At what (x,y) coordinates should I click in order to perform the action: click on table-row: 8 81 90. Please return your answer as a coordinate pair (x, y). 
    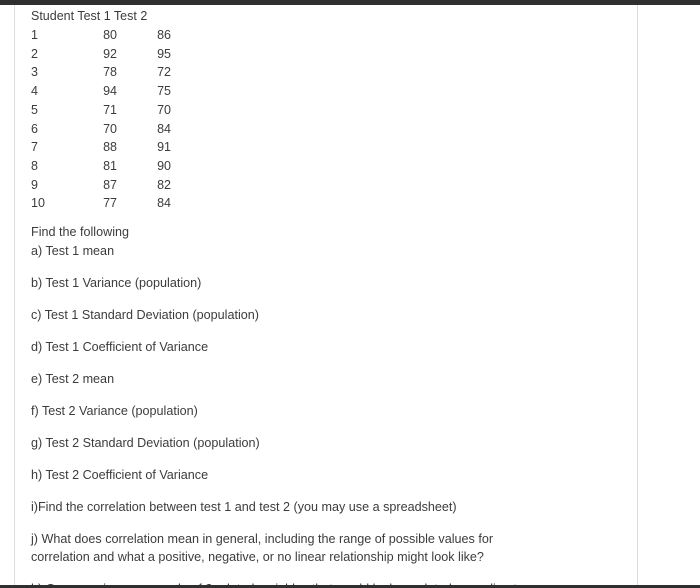
    Looking at the image, I should click on (101, 166).